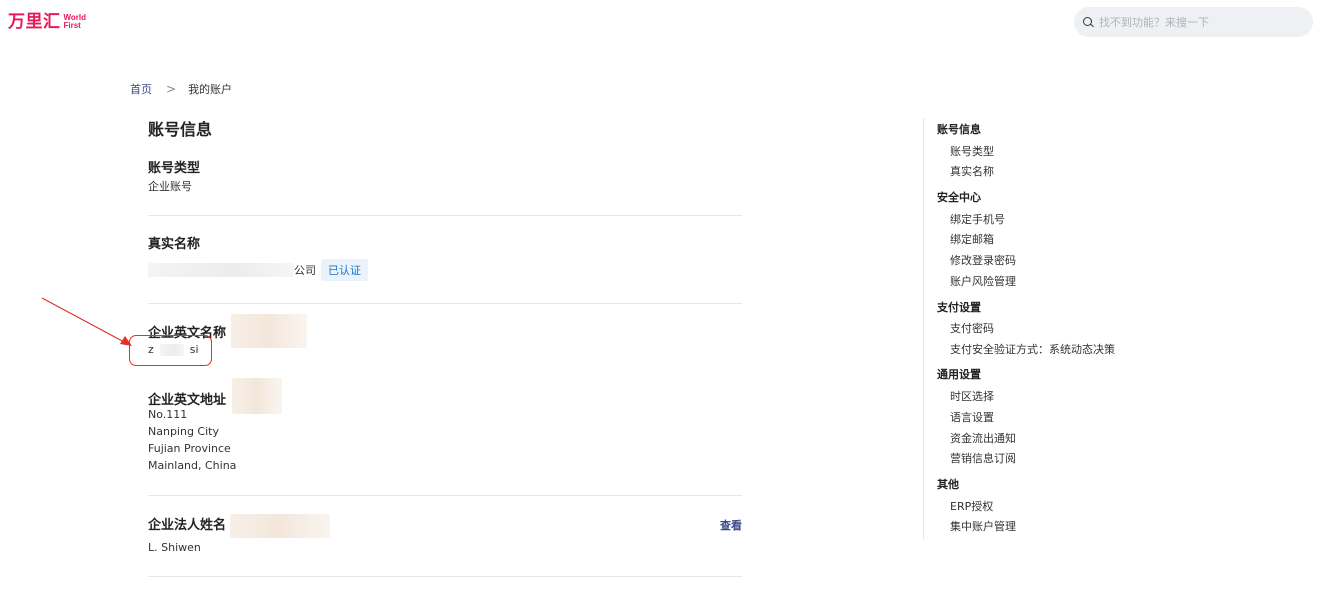 This screenshot has height=605, width=1318. I want to click on sidebar-item-central-account-management: 集中账户管理, so click(983, 526).